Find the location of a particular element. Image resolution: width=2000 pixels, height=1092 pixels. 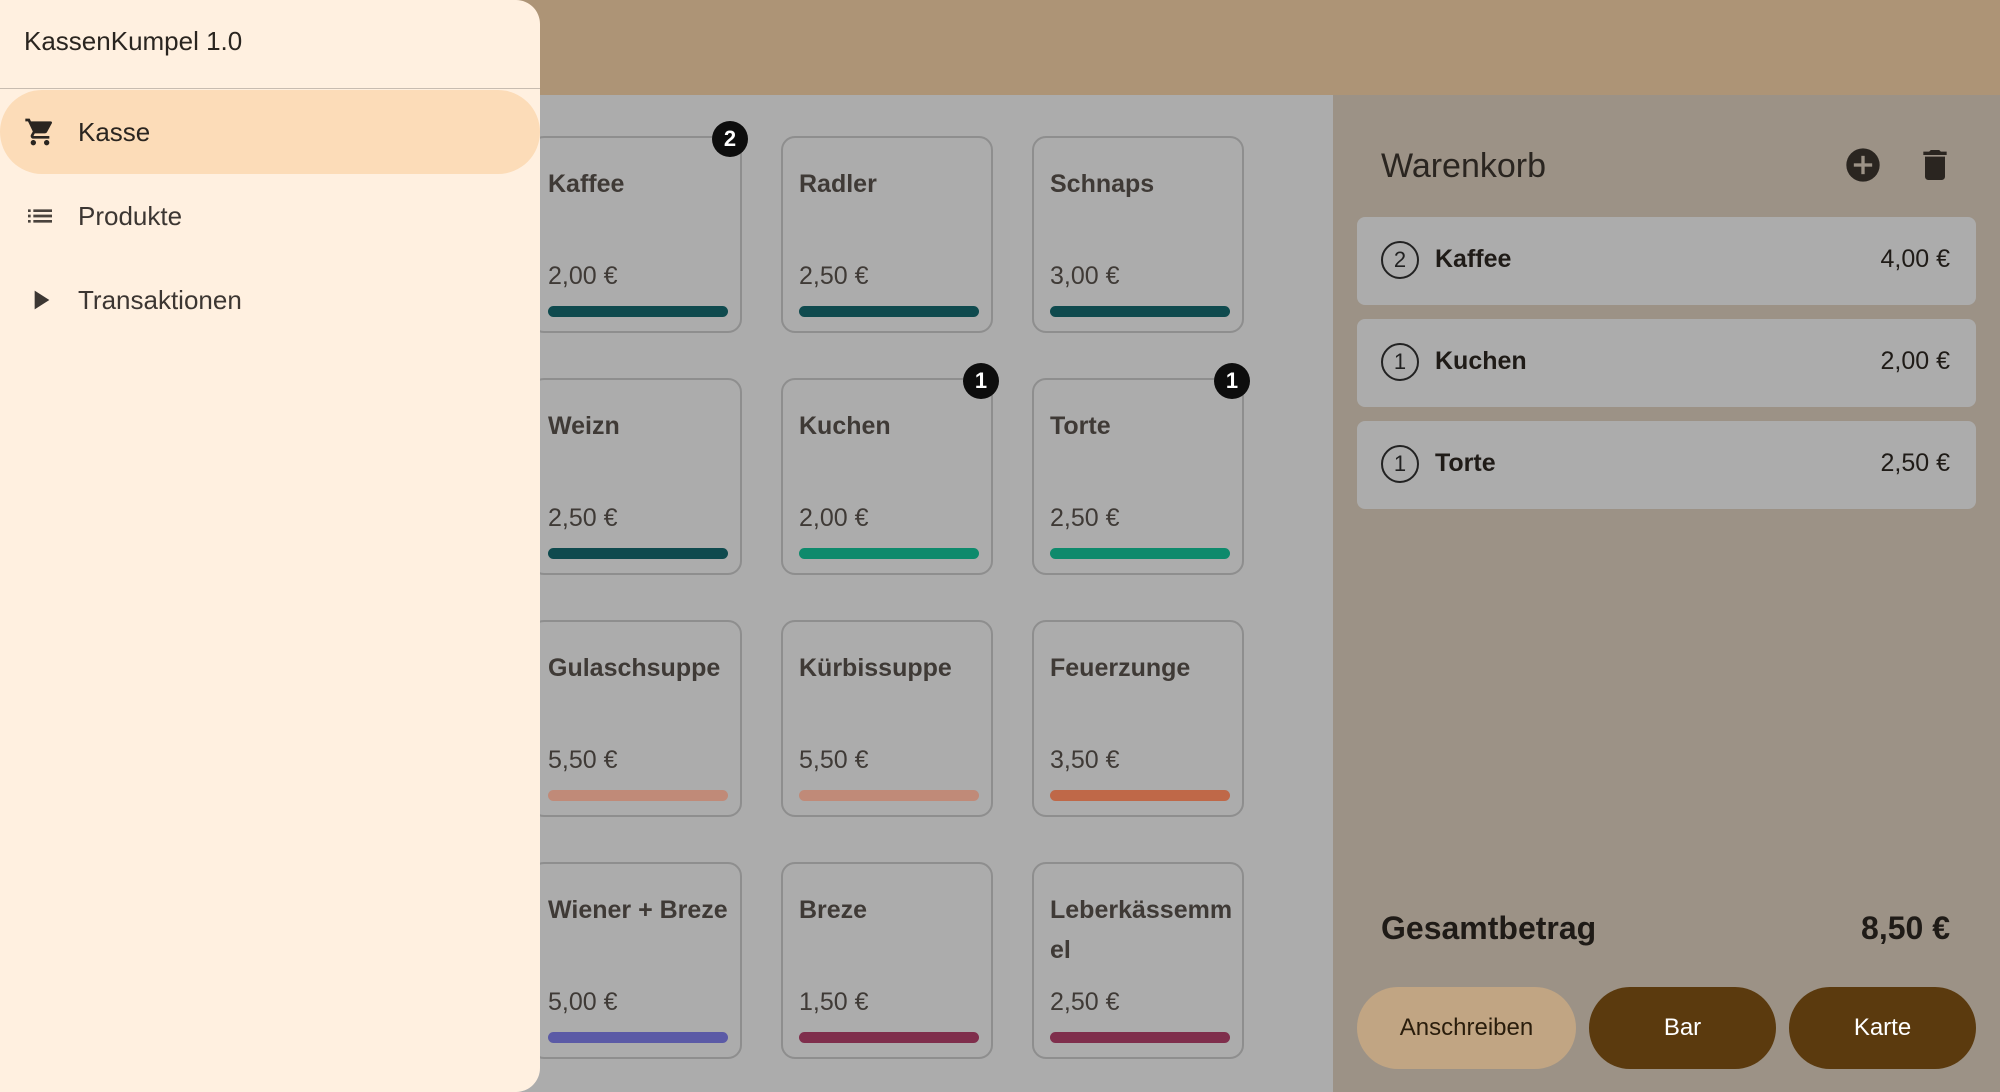

total-value: 8,50 € is located at coordinates (1905, 928).